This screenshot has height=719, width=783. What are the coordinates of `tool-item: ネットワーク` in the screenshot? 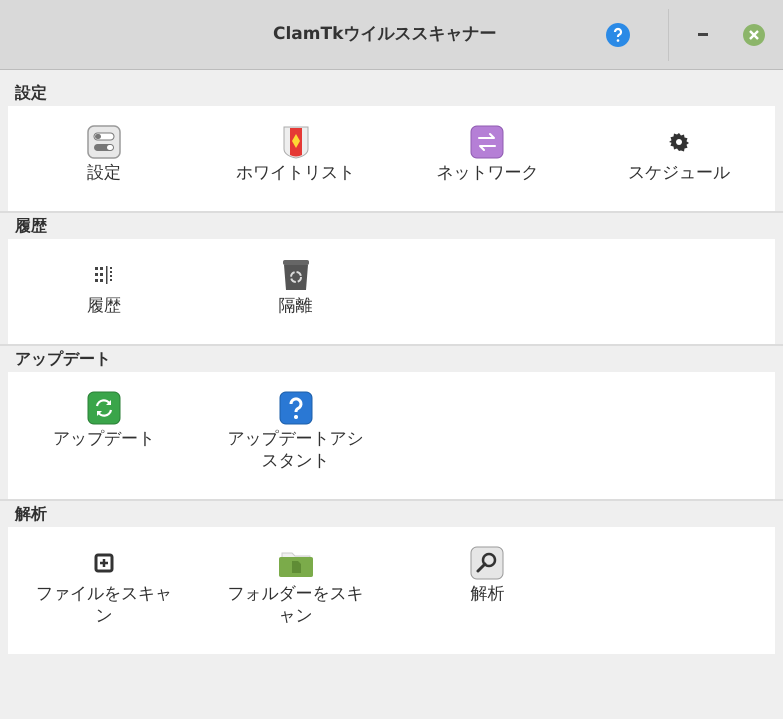 It's located at (488, 154).